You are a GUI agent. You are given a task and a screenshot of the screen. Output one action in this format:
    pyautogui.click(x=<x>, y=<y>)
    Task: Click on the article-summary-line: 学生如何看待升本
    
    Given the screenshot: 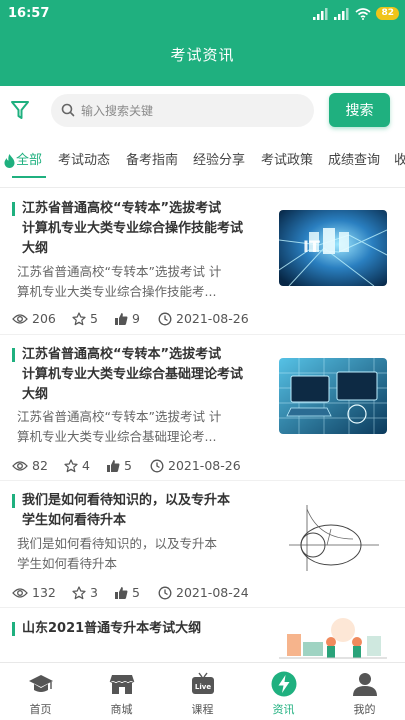 What is the action you would take?
    pyautogui.click(x=67, y=563)
    